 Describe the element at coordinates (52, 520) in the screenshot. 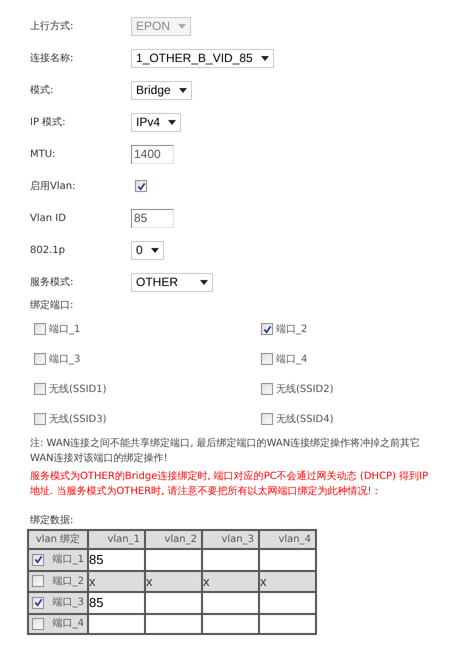

I see `section-label: 绑定数据:` at that location.